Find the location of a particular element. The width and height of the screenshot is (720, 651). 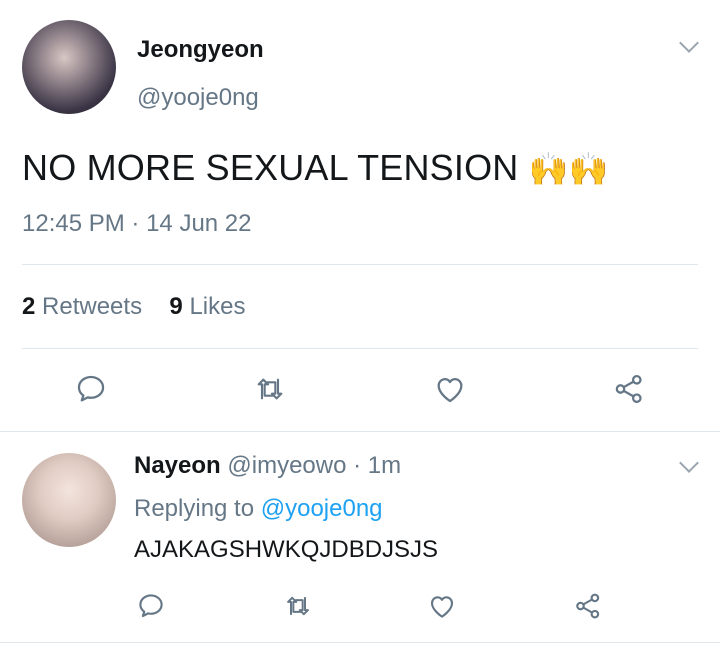

retweets-label: Retweets is located at coordinates (92, 306).